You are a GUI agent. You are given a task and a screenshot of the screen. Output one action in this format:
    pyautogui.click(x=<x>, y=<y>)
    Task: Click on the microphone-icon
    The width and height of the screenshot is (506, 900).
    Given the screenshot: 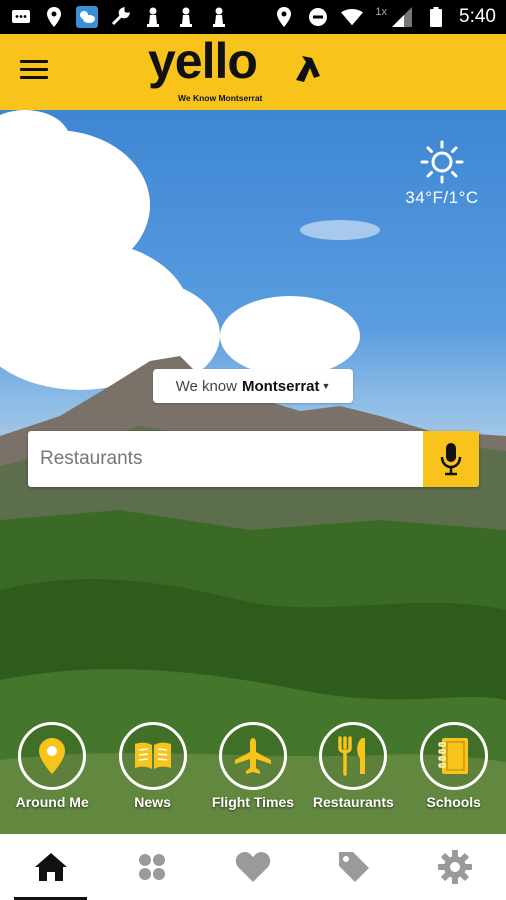 What is the action you would take?
    pyautogui.click(x=451, y=459)
    